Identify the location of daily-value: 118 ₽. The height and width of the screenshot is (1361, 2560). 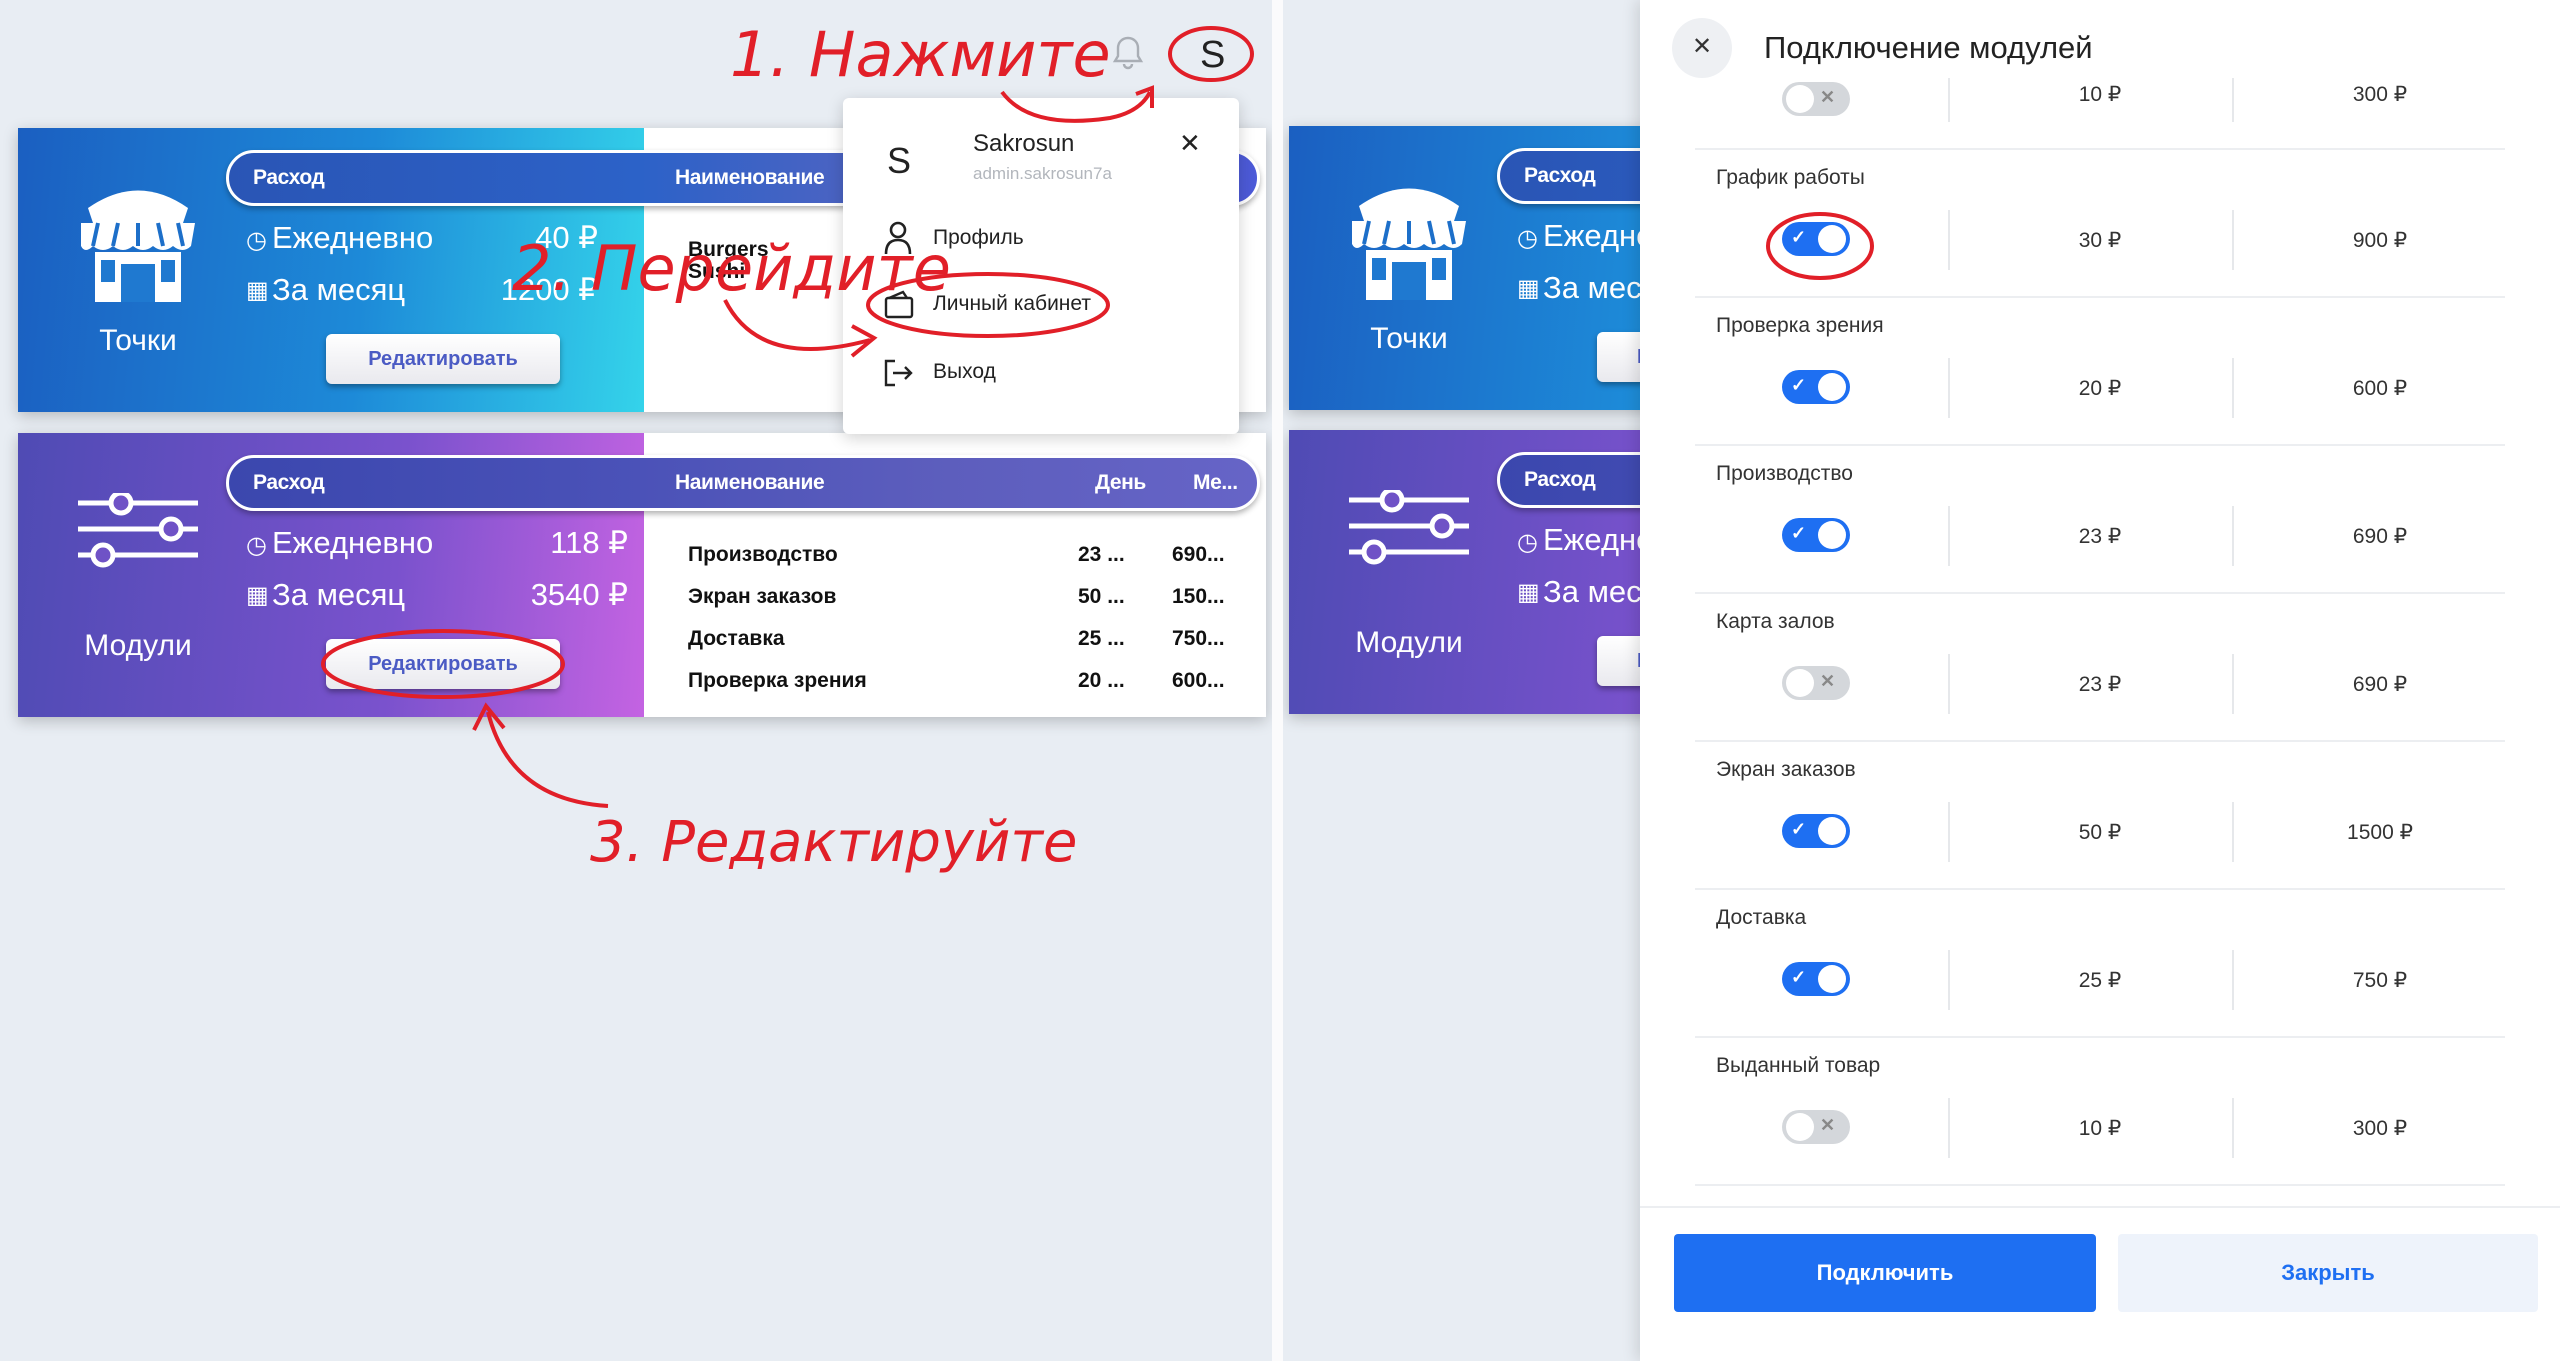
(589, 542).